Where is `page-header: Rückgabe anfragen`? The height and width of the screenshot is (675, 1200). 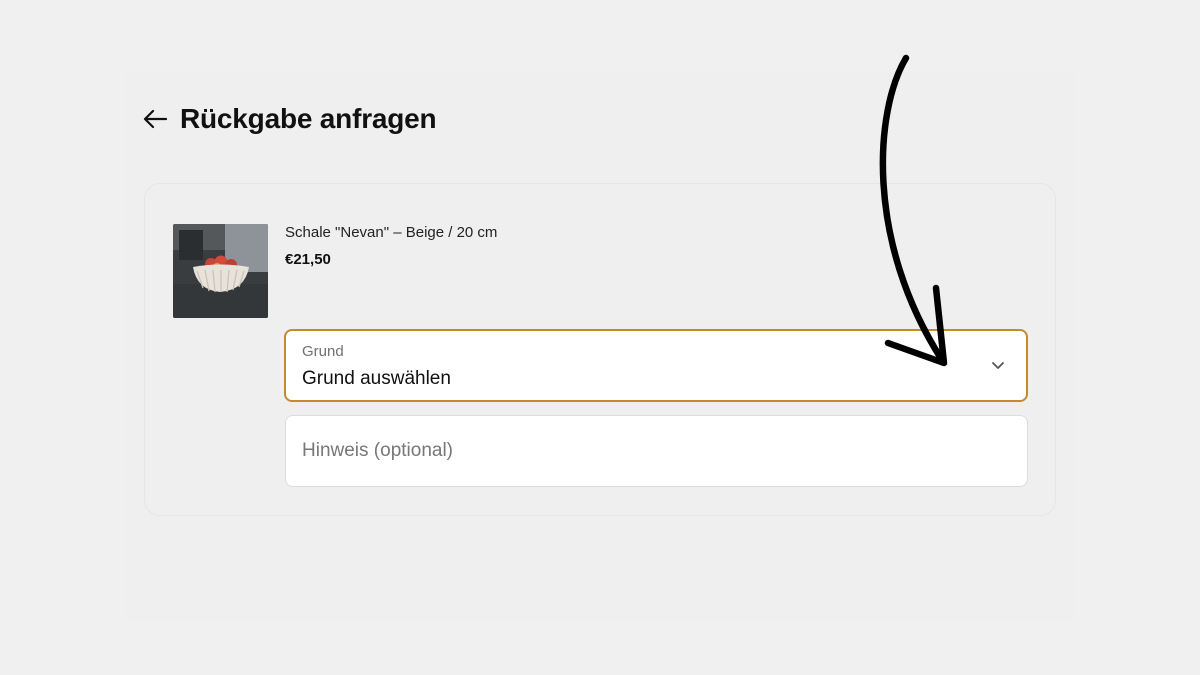
page-header: Rückgabe anfragen is located at coordinates (289, 119).